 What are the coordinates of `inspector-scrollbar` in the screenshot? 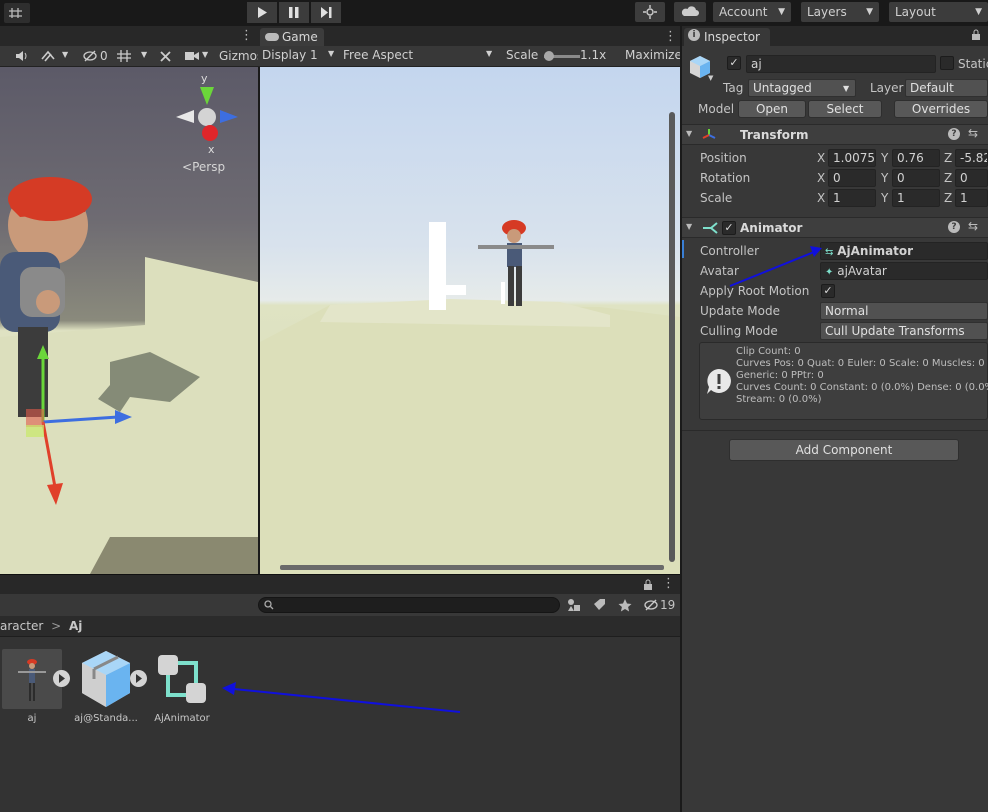 It's located at (672, 337).